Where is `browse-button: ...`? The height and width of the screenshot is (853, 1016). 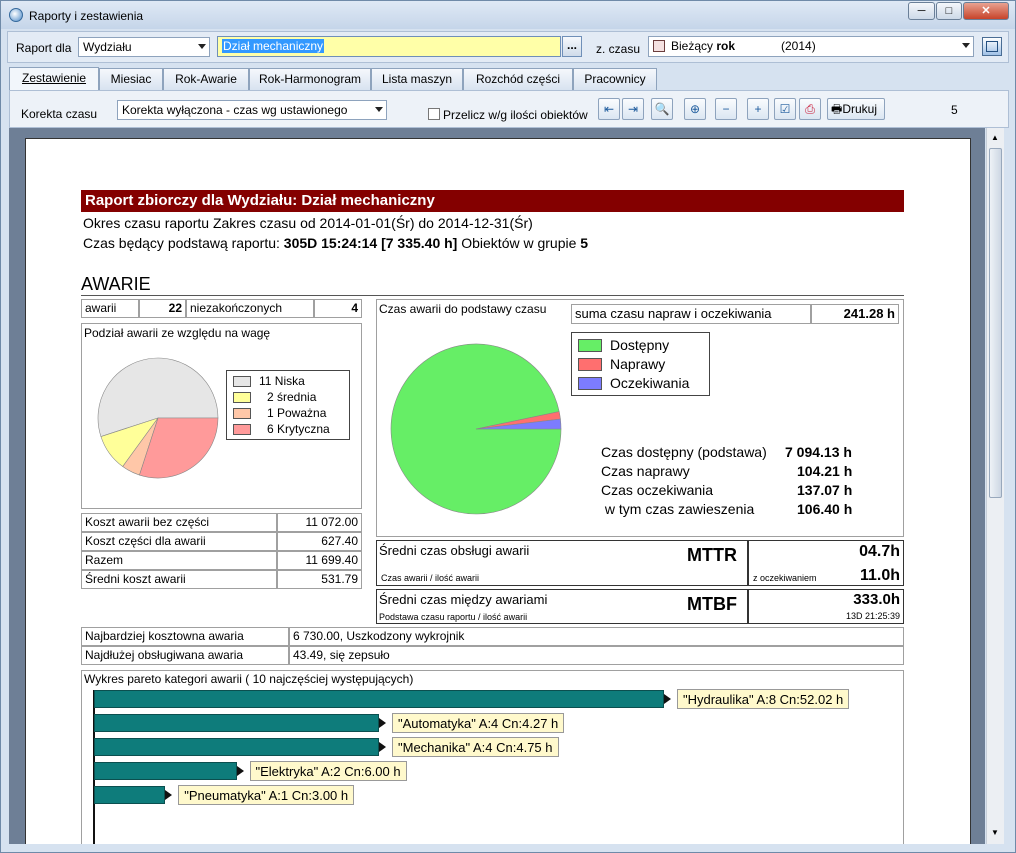
browse-button: ... is located at coordinates (572, 46).